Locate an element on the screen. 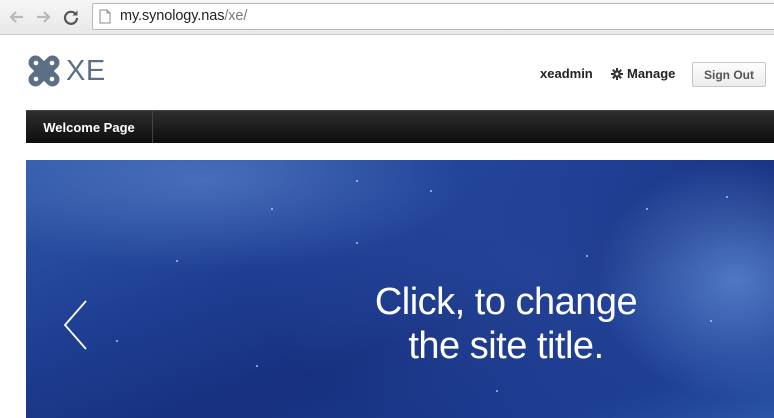 The image size is (774, 418). sign-out-button: Sign Out is located at coordinates (729, 74).